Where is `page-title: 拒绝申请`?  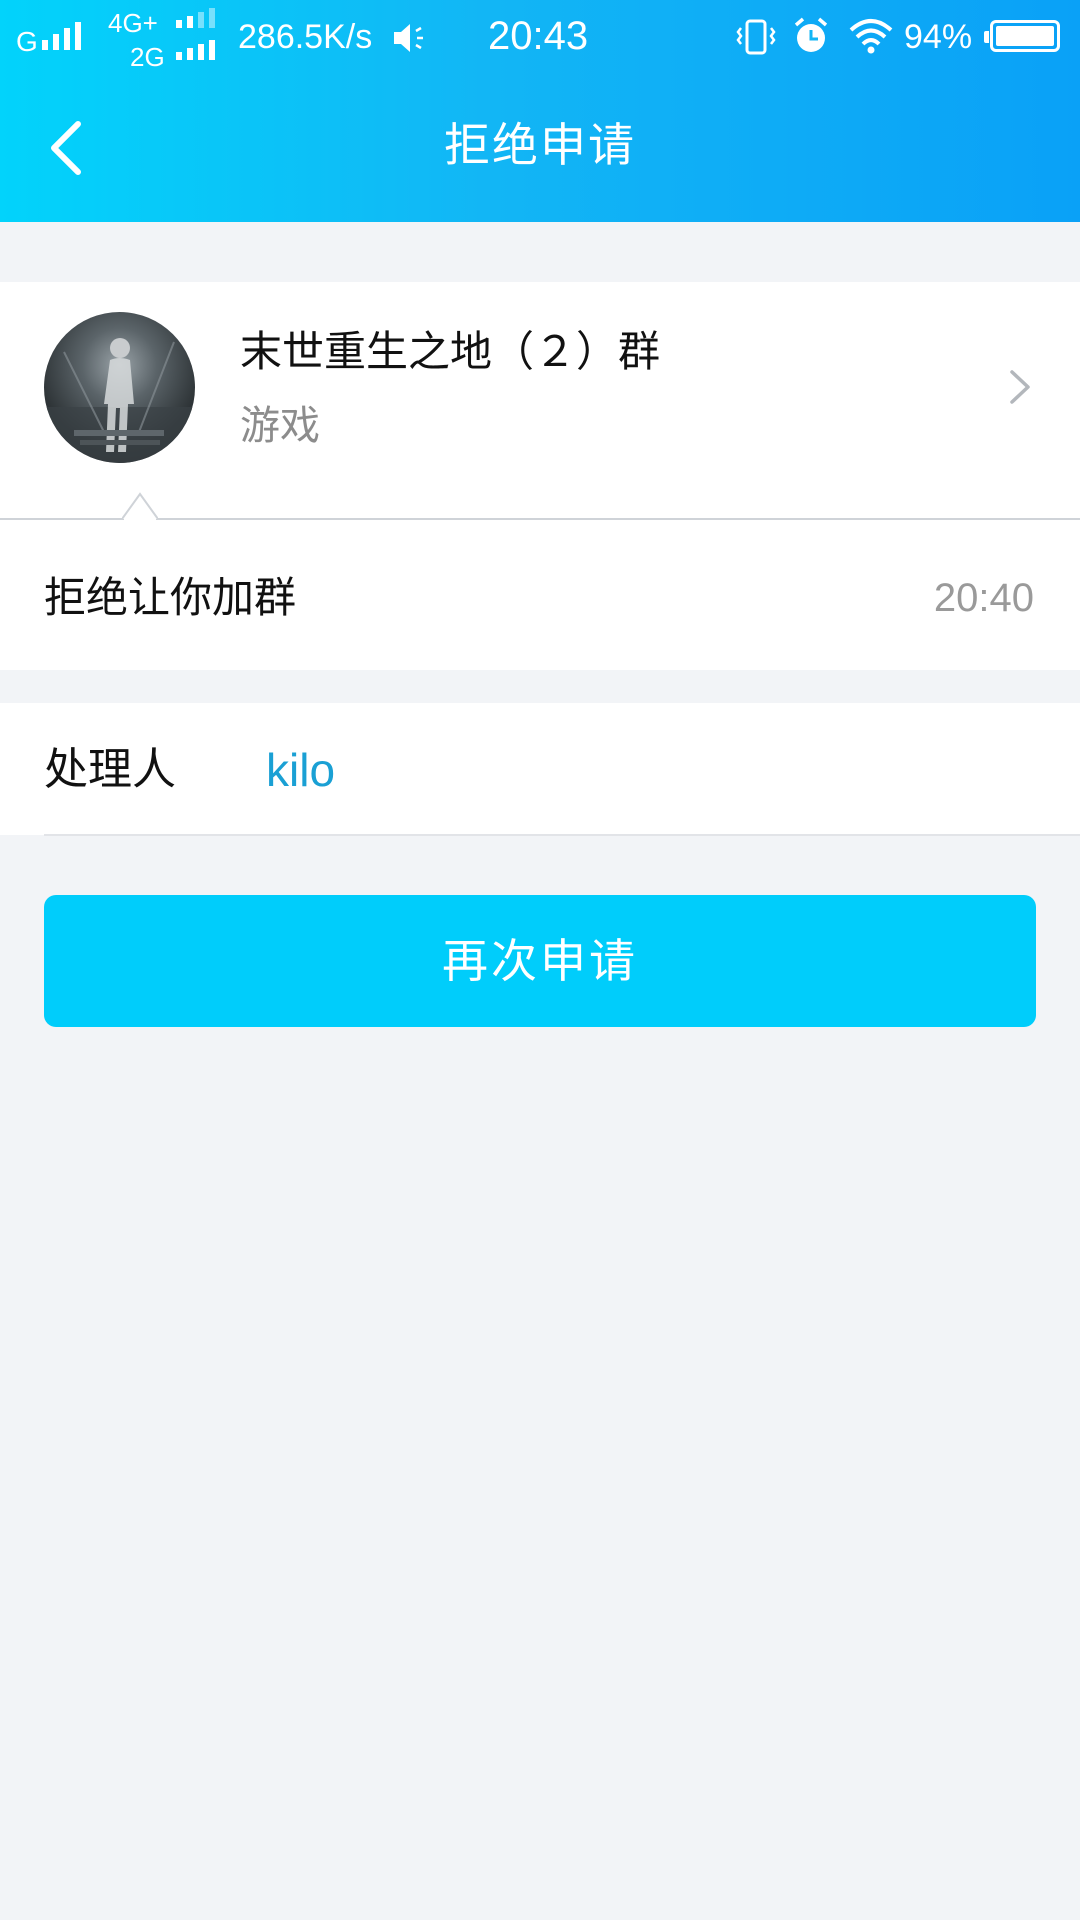 page-title: 拒绝申请 is located at coordinates (540, 145).